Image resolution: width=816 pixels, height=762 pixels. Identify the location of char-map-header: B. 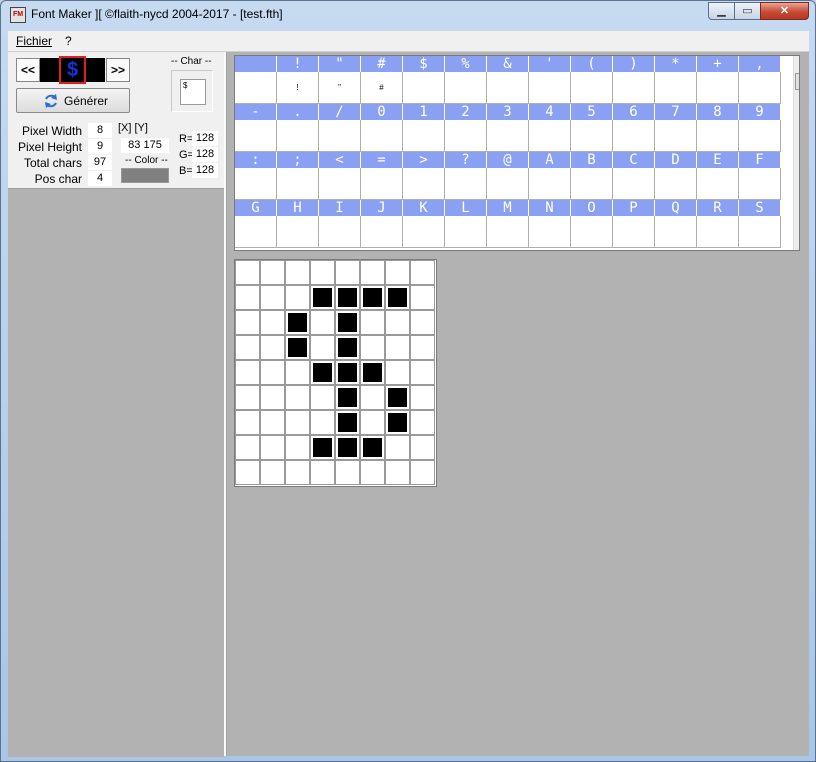
(592, 160).